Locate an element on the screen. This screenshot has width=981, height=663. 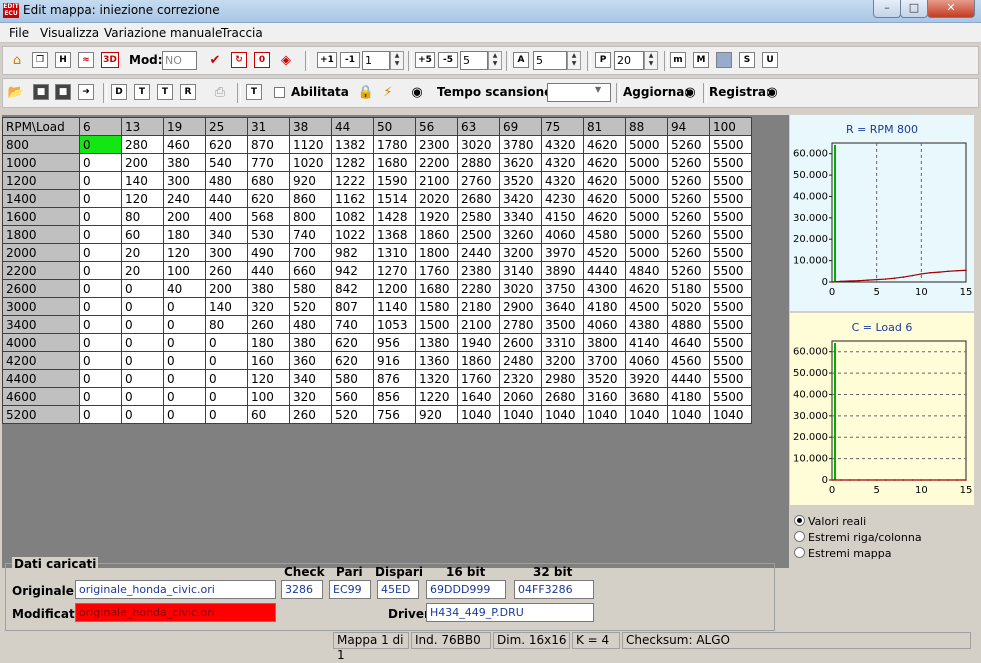
map-cell: 3310 is located at coordinates (562, 342).